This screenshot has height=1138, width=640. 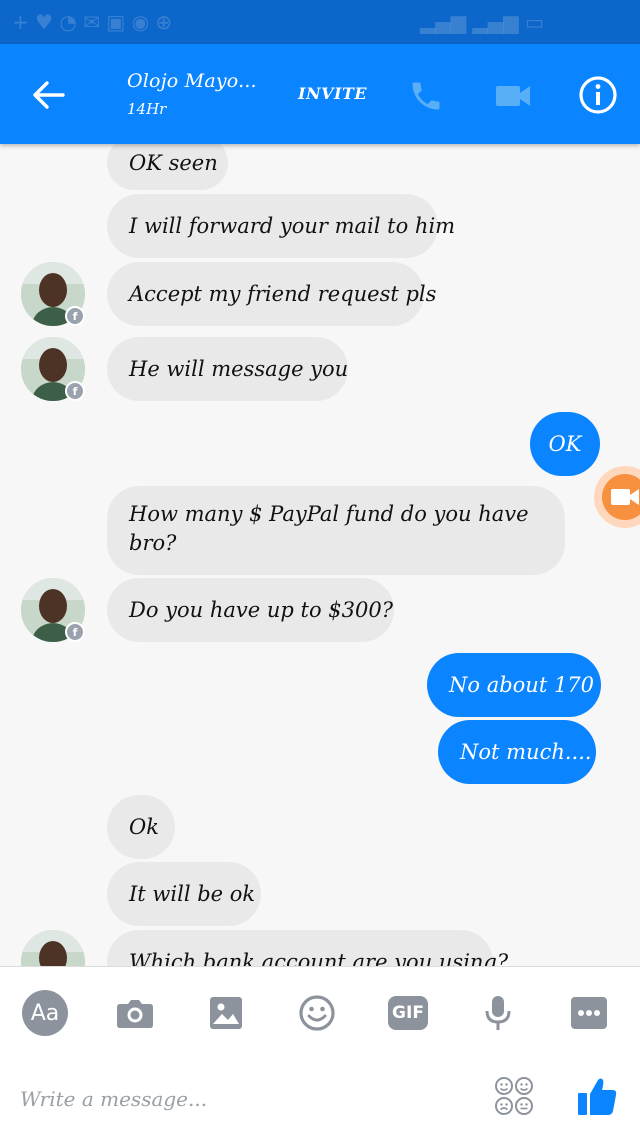 I want to click on stickers-icon, so click(x=514, y=1096).